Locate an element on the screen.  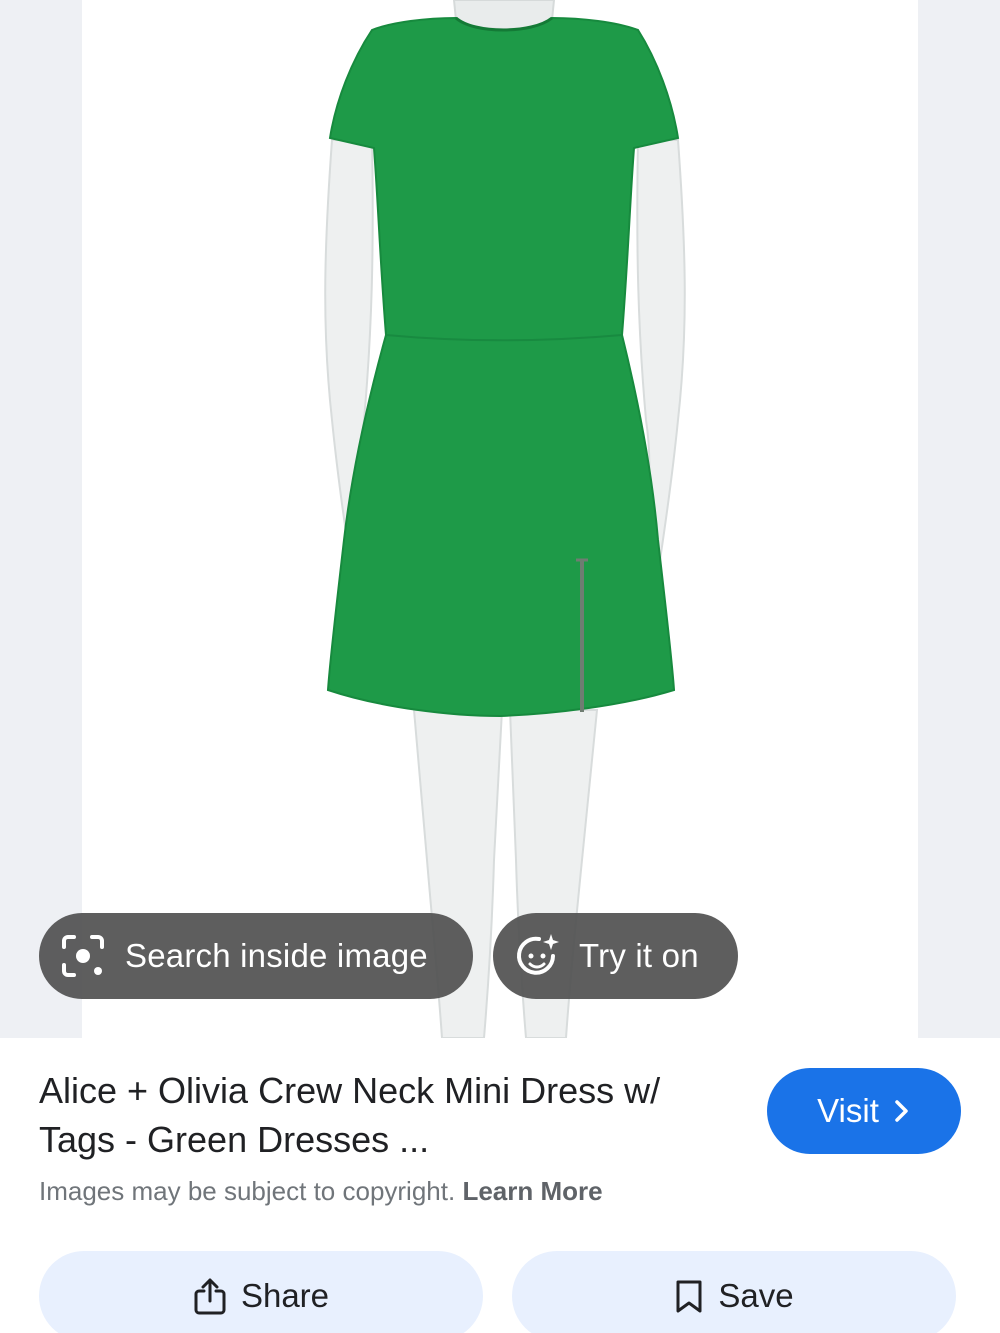
face-sparkle-icon is located at coordinates (537, 956).